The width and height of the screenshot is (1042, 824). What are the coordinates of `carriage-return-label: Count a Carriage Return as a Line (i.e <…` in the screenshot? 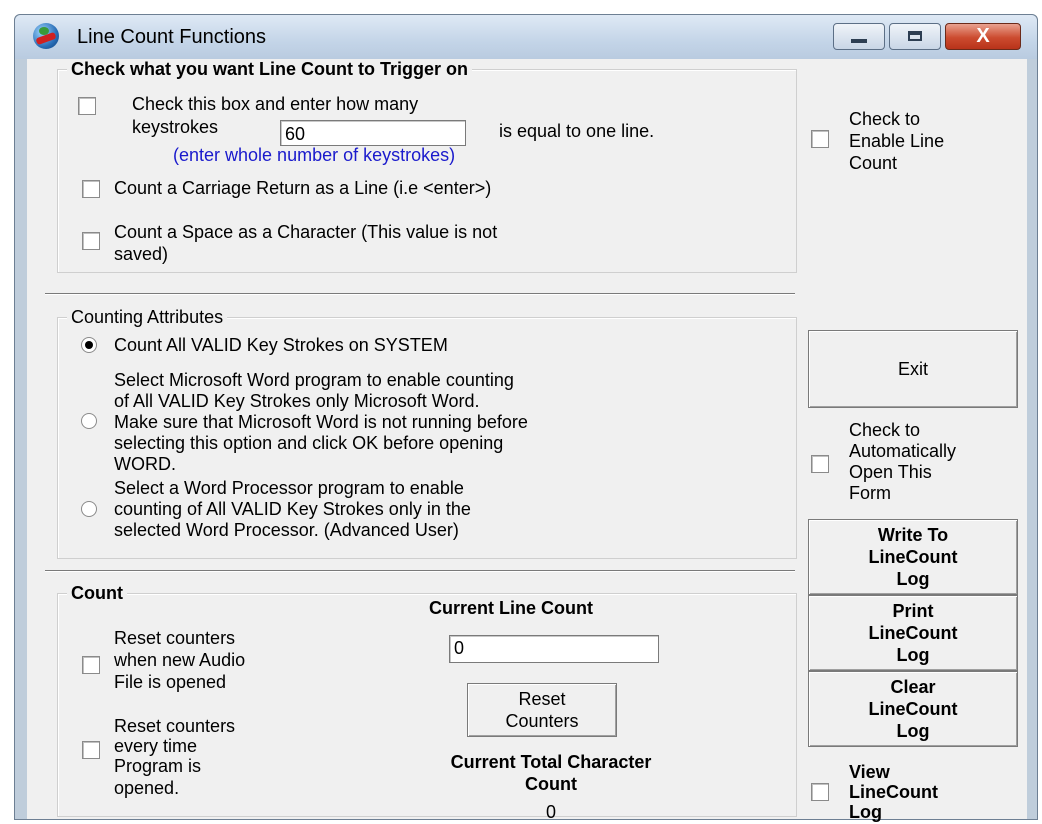 It's located at (303, 188).